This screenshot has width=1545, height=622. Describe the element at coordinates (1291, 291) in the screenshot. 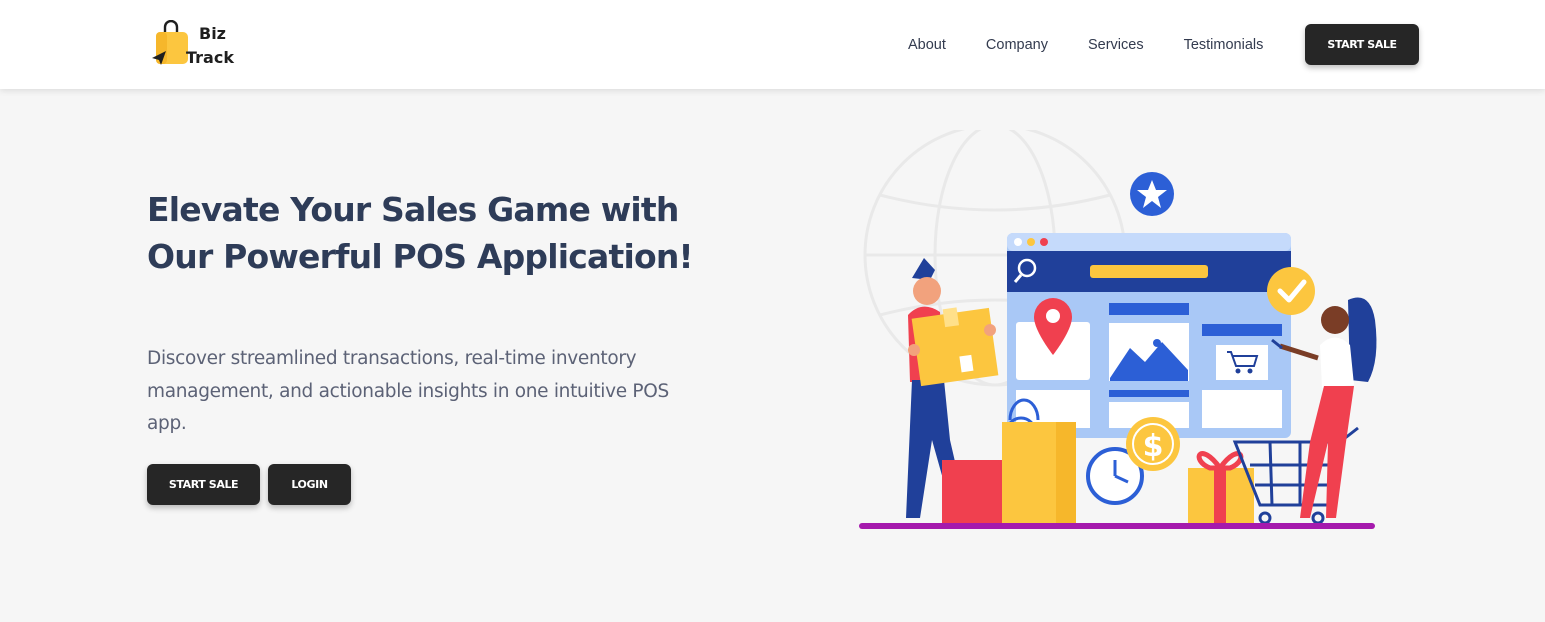

I see `check-badge-icon` at that location.